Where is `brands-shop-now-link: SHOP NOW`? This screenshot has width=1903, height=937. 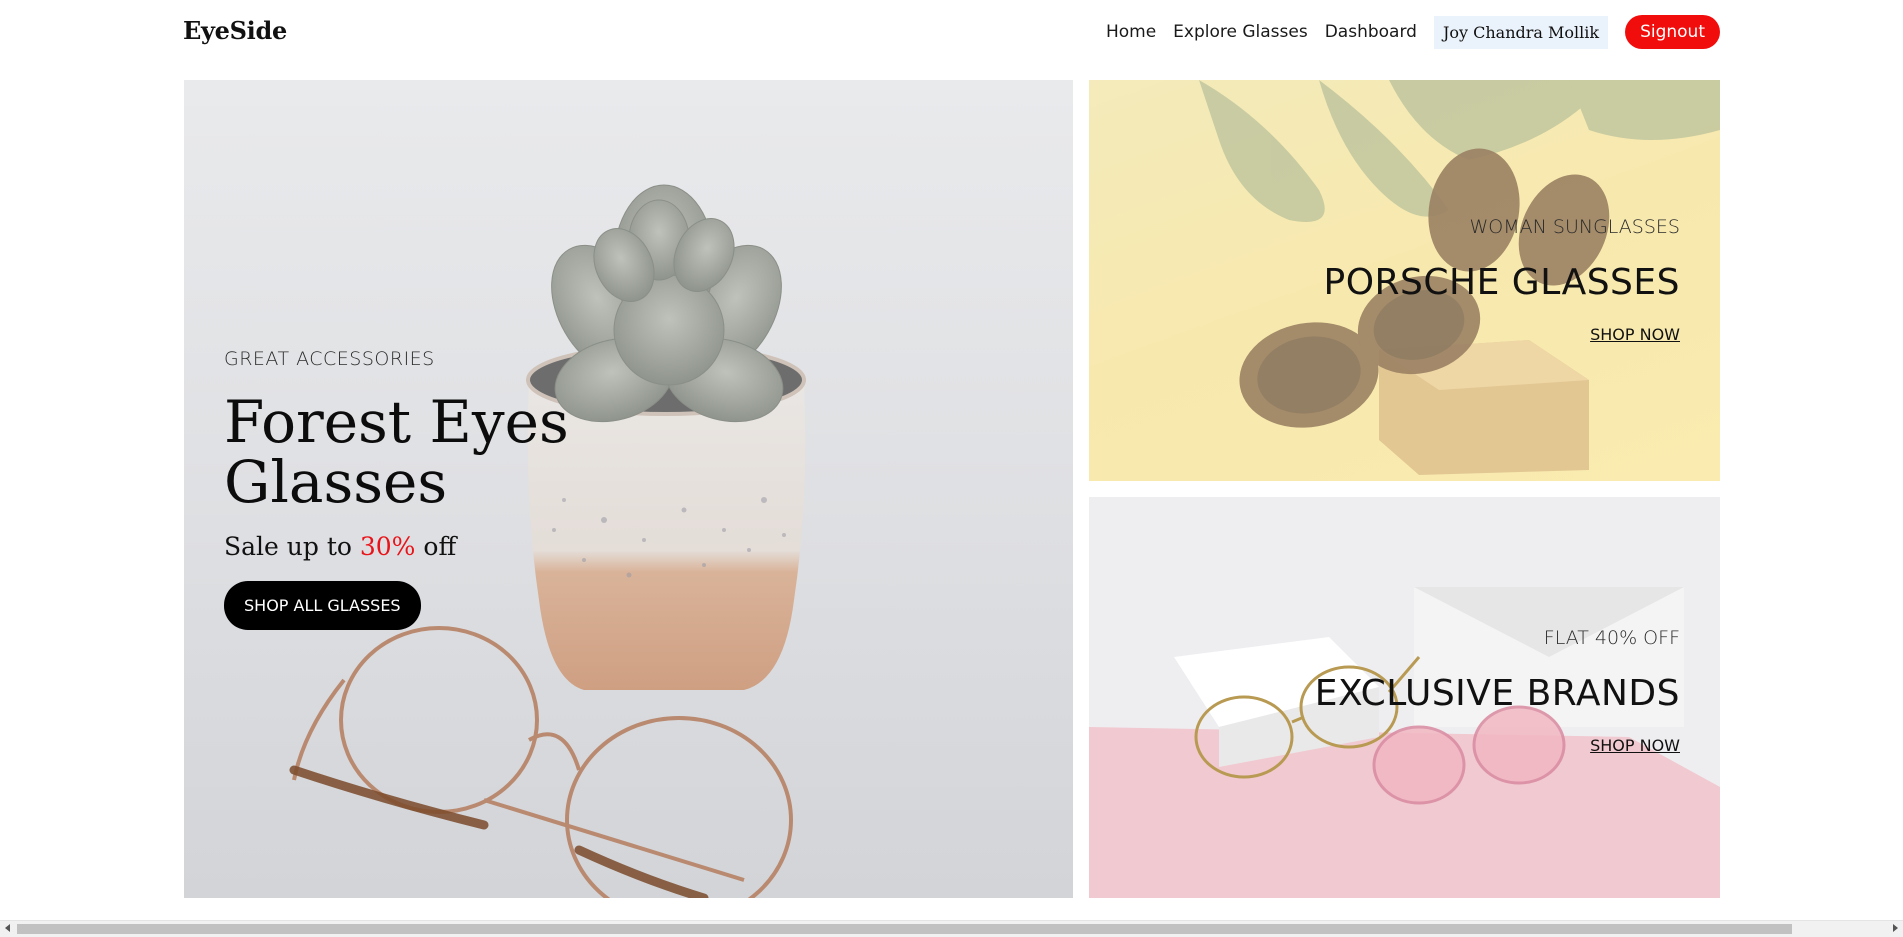 brands-shop-now-link: SHOP NOW is located at coordinates (1635, 745).